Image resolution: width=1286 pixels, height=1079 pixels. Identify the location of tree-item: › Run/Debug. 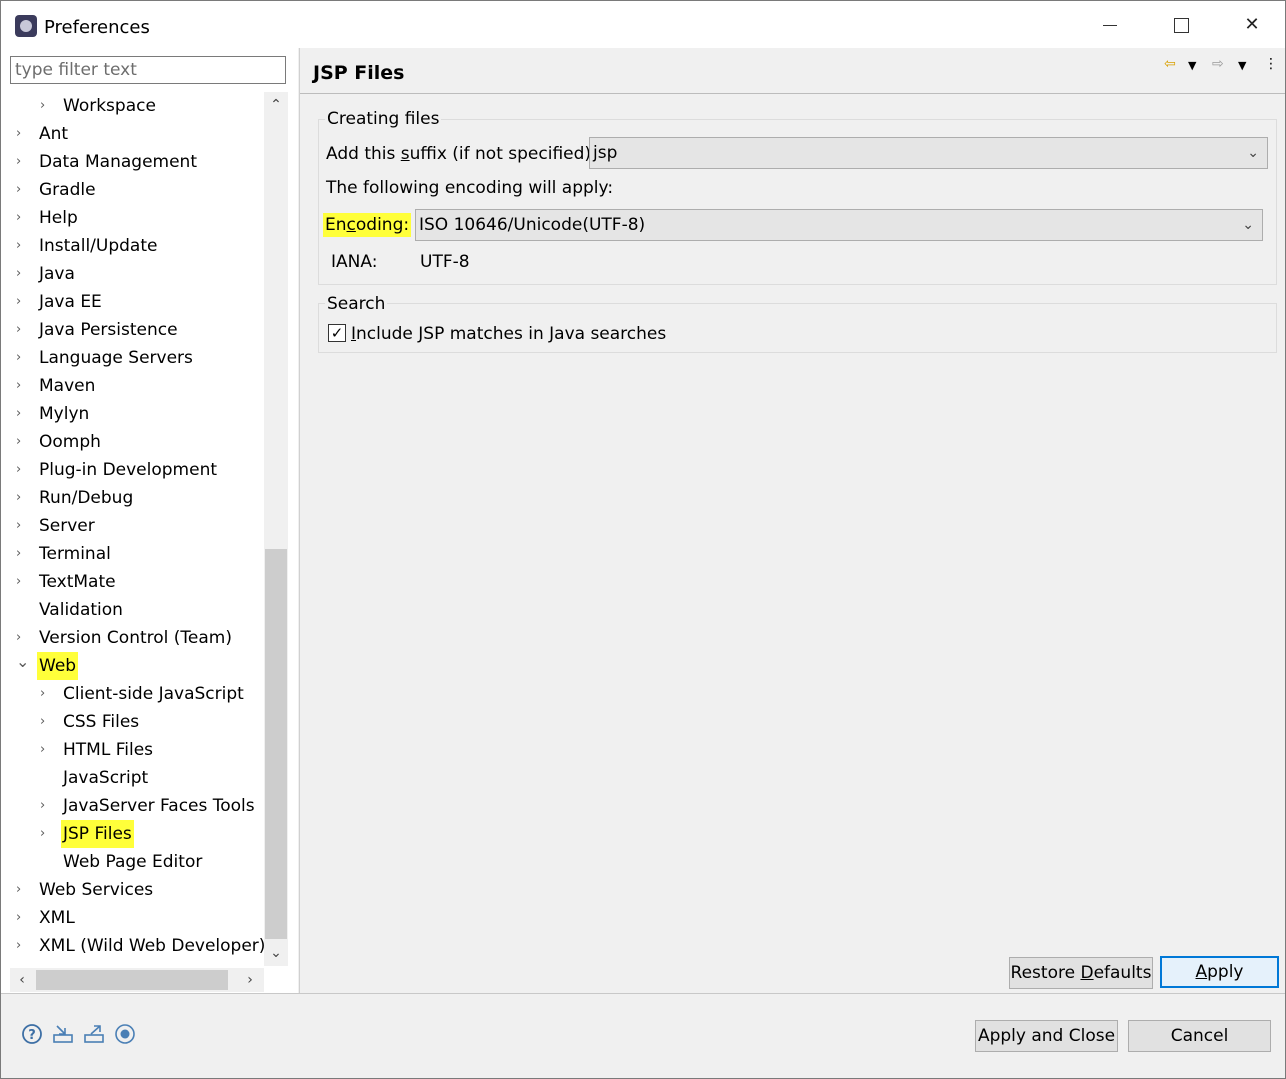
(137, 498).